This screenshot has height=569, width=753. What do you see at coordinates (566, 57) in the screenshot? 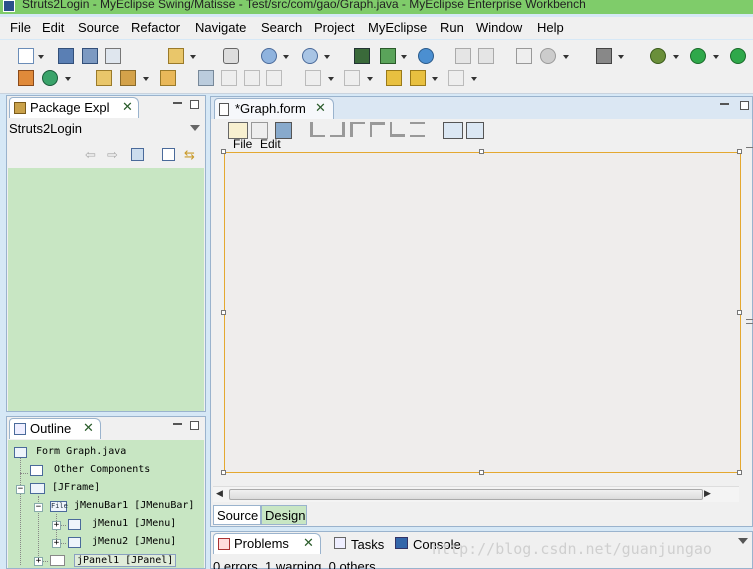
I see `globe-dropdown-icon` at bounding box center [566, 57].